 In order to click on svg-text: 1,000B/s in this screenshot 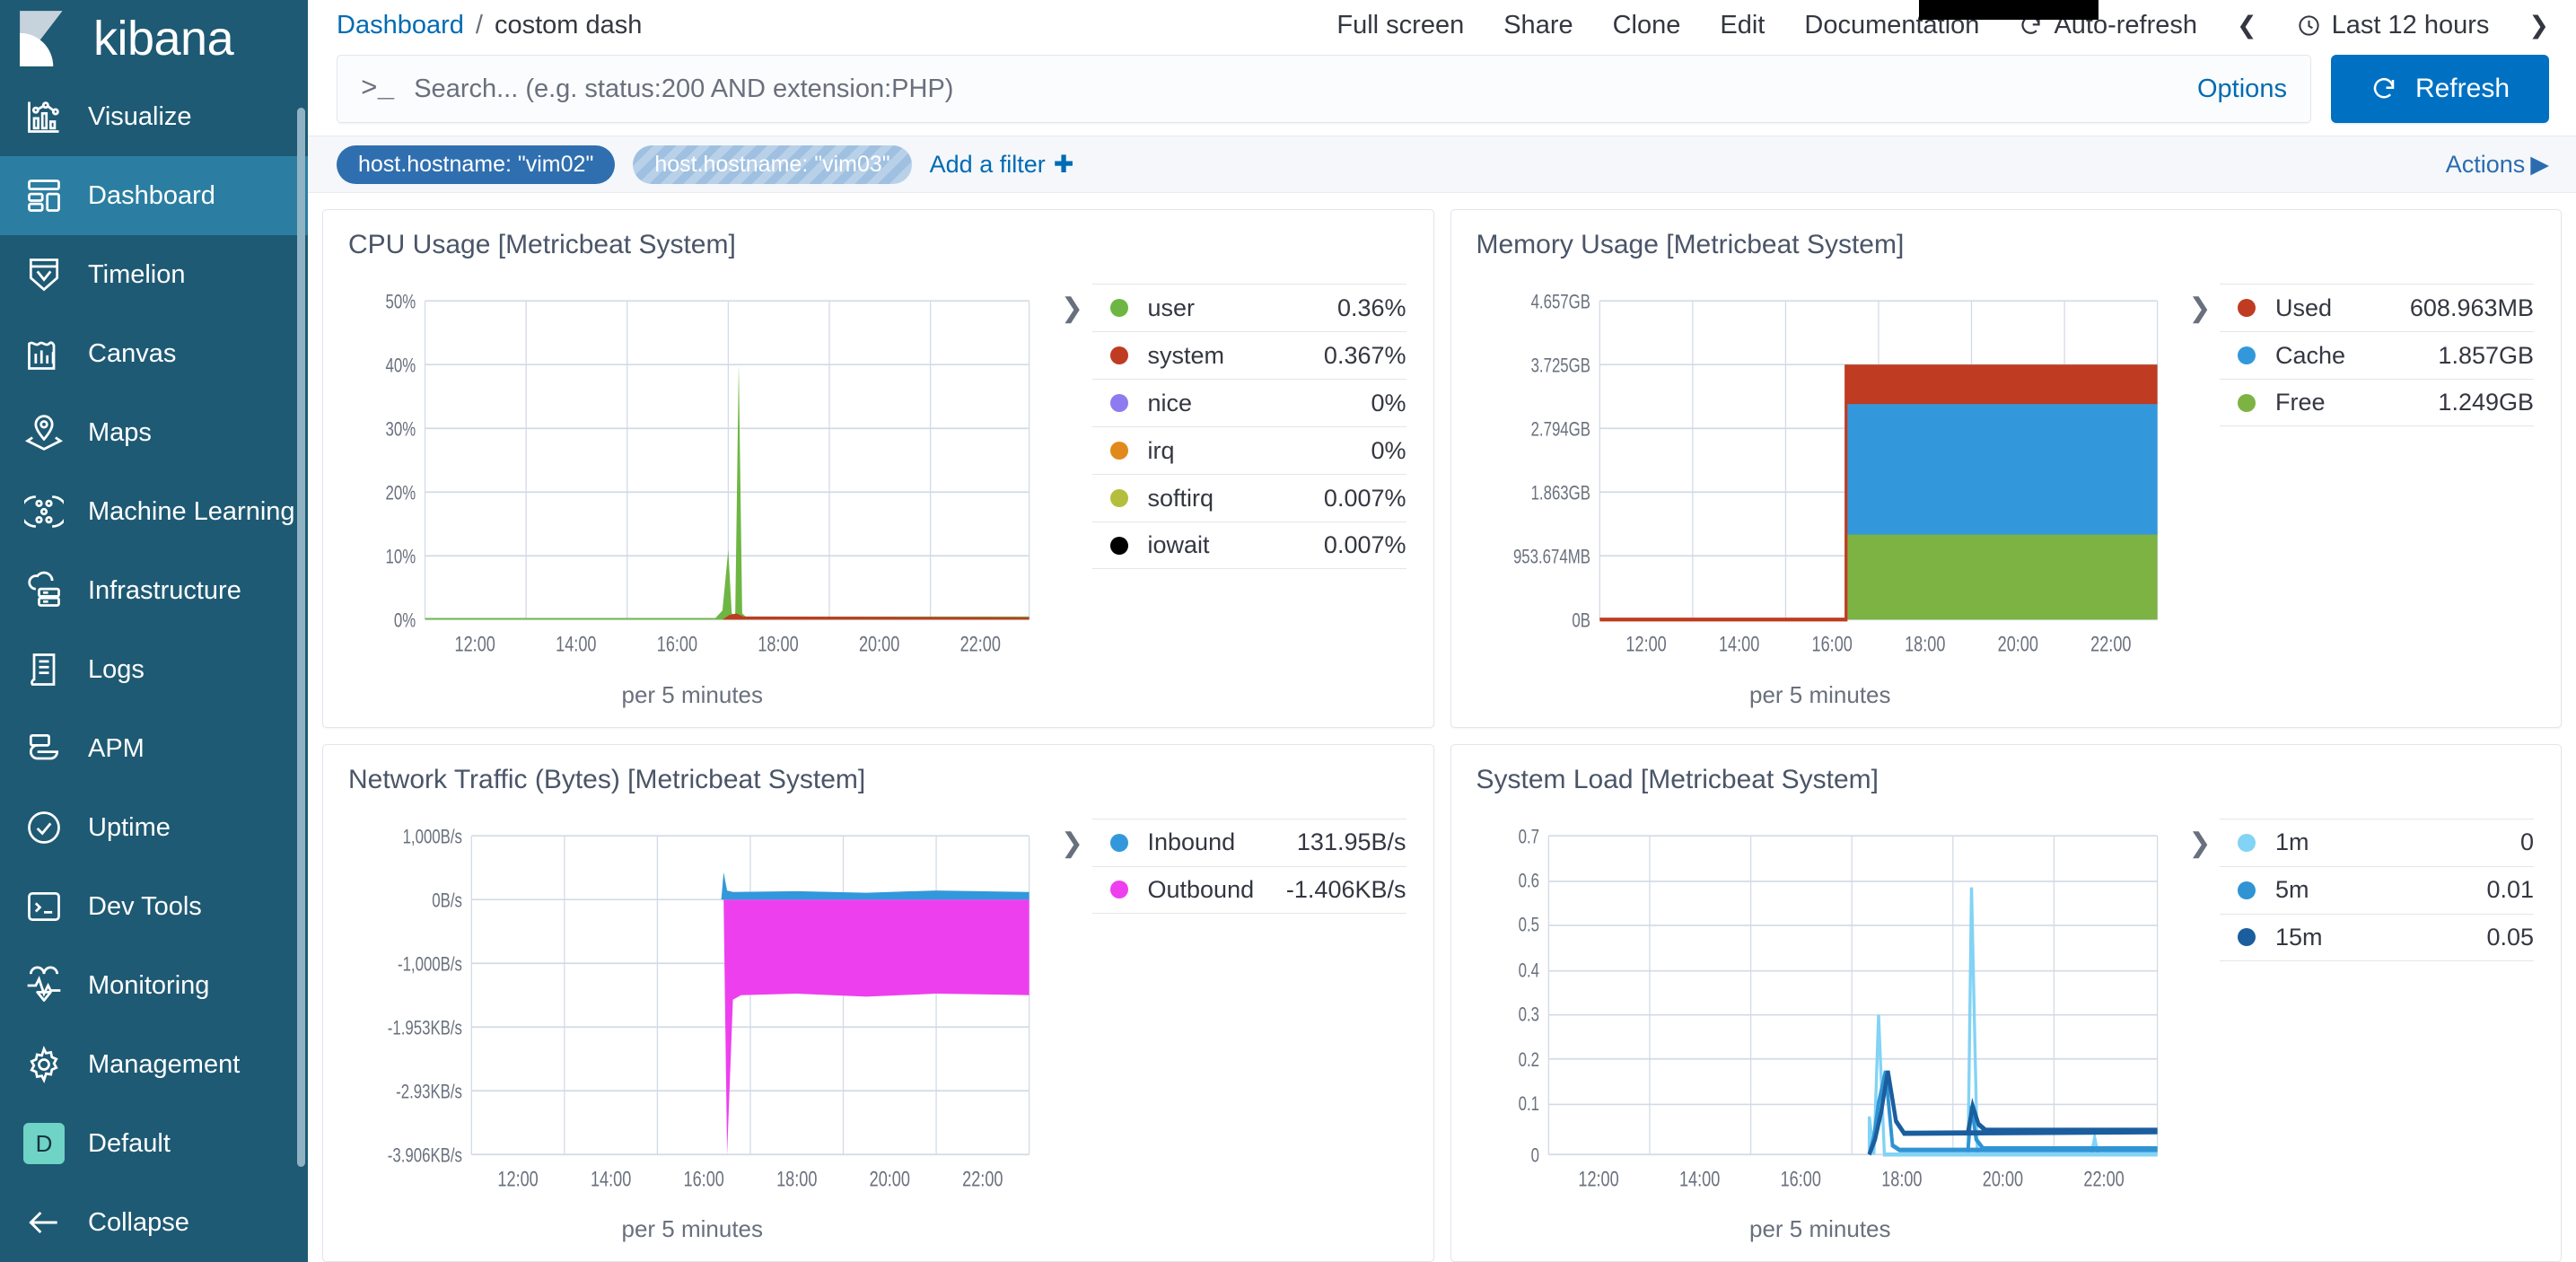, I will do `click(433, 837)`.